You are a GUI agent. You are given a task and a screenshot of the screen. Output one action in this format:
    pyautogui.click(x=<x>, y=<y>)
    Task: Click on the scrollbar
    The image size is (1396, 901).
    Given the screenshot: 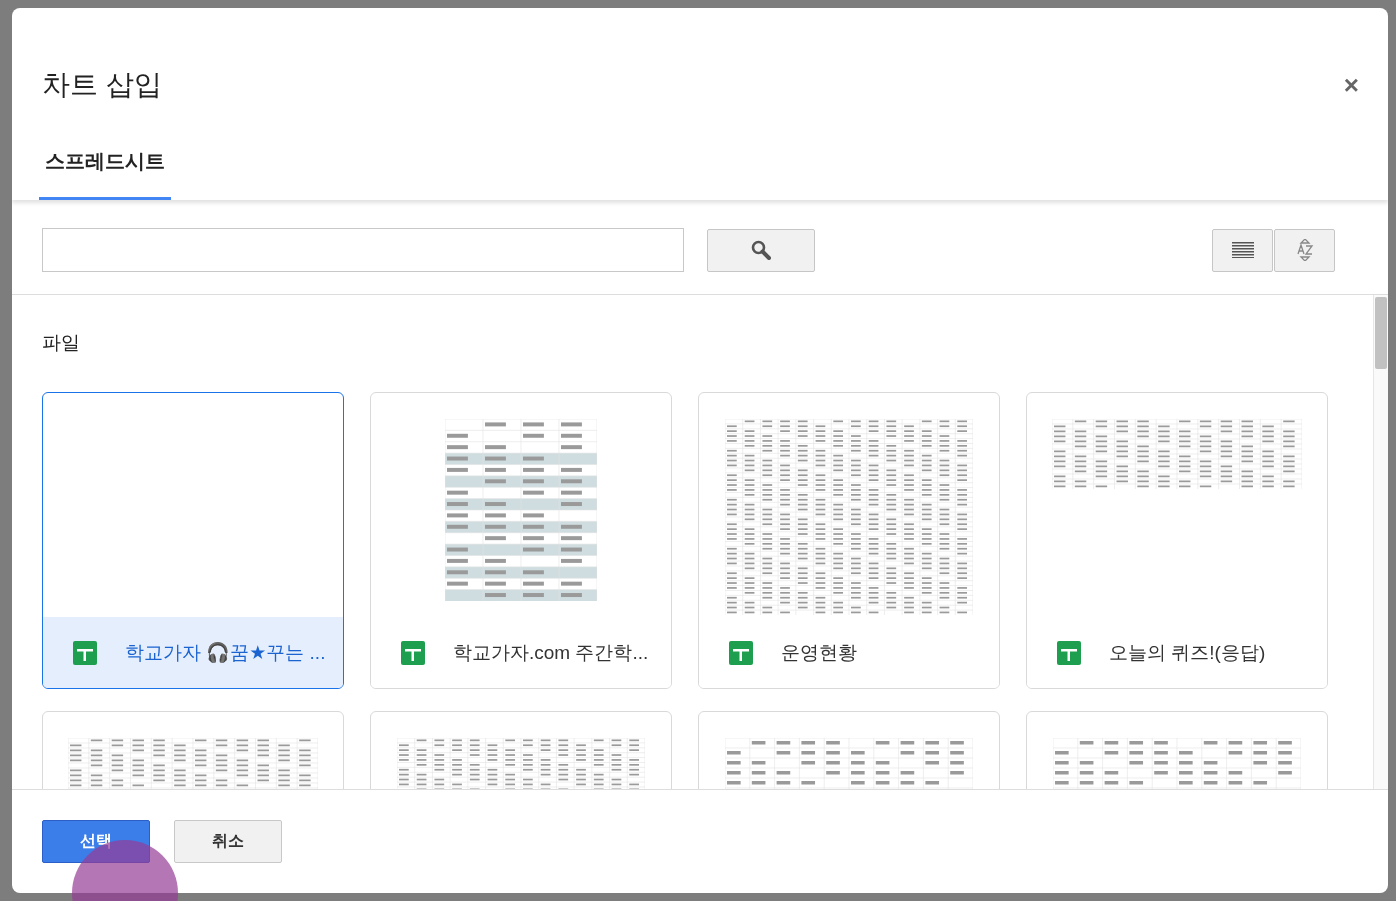 What is the action you would take?
    pyautogui.click(x=1380, y=542)
    